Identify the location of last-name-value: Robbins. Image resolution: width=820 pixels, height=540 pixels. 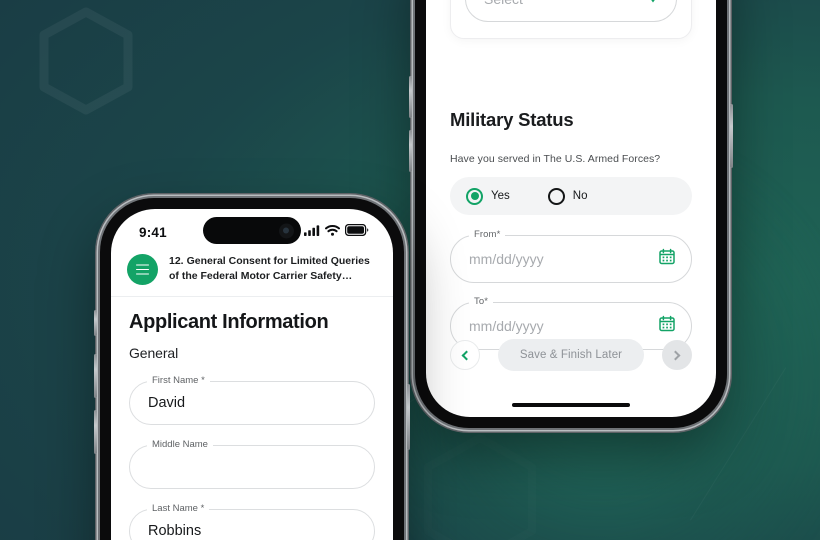
(175, 531).